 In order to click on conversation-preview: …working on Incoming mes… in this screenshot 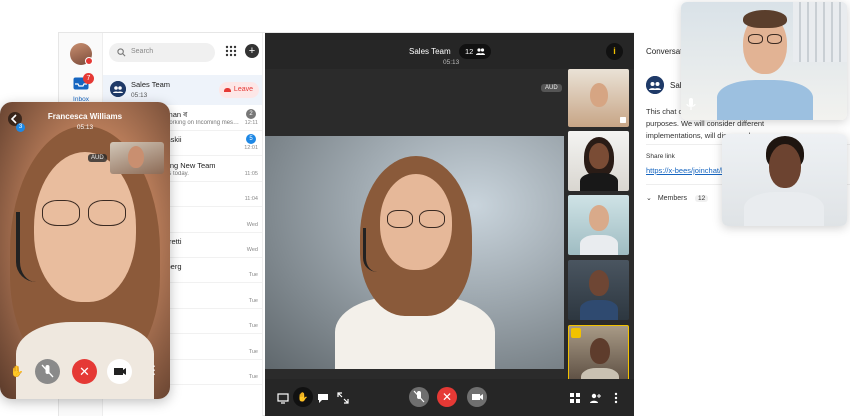, I will do `click(199, 123)`.